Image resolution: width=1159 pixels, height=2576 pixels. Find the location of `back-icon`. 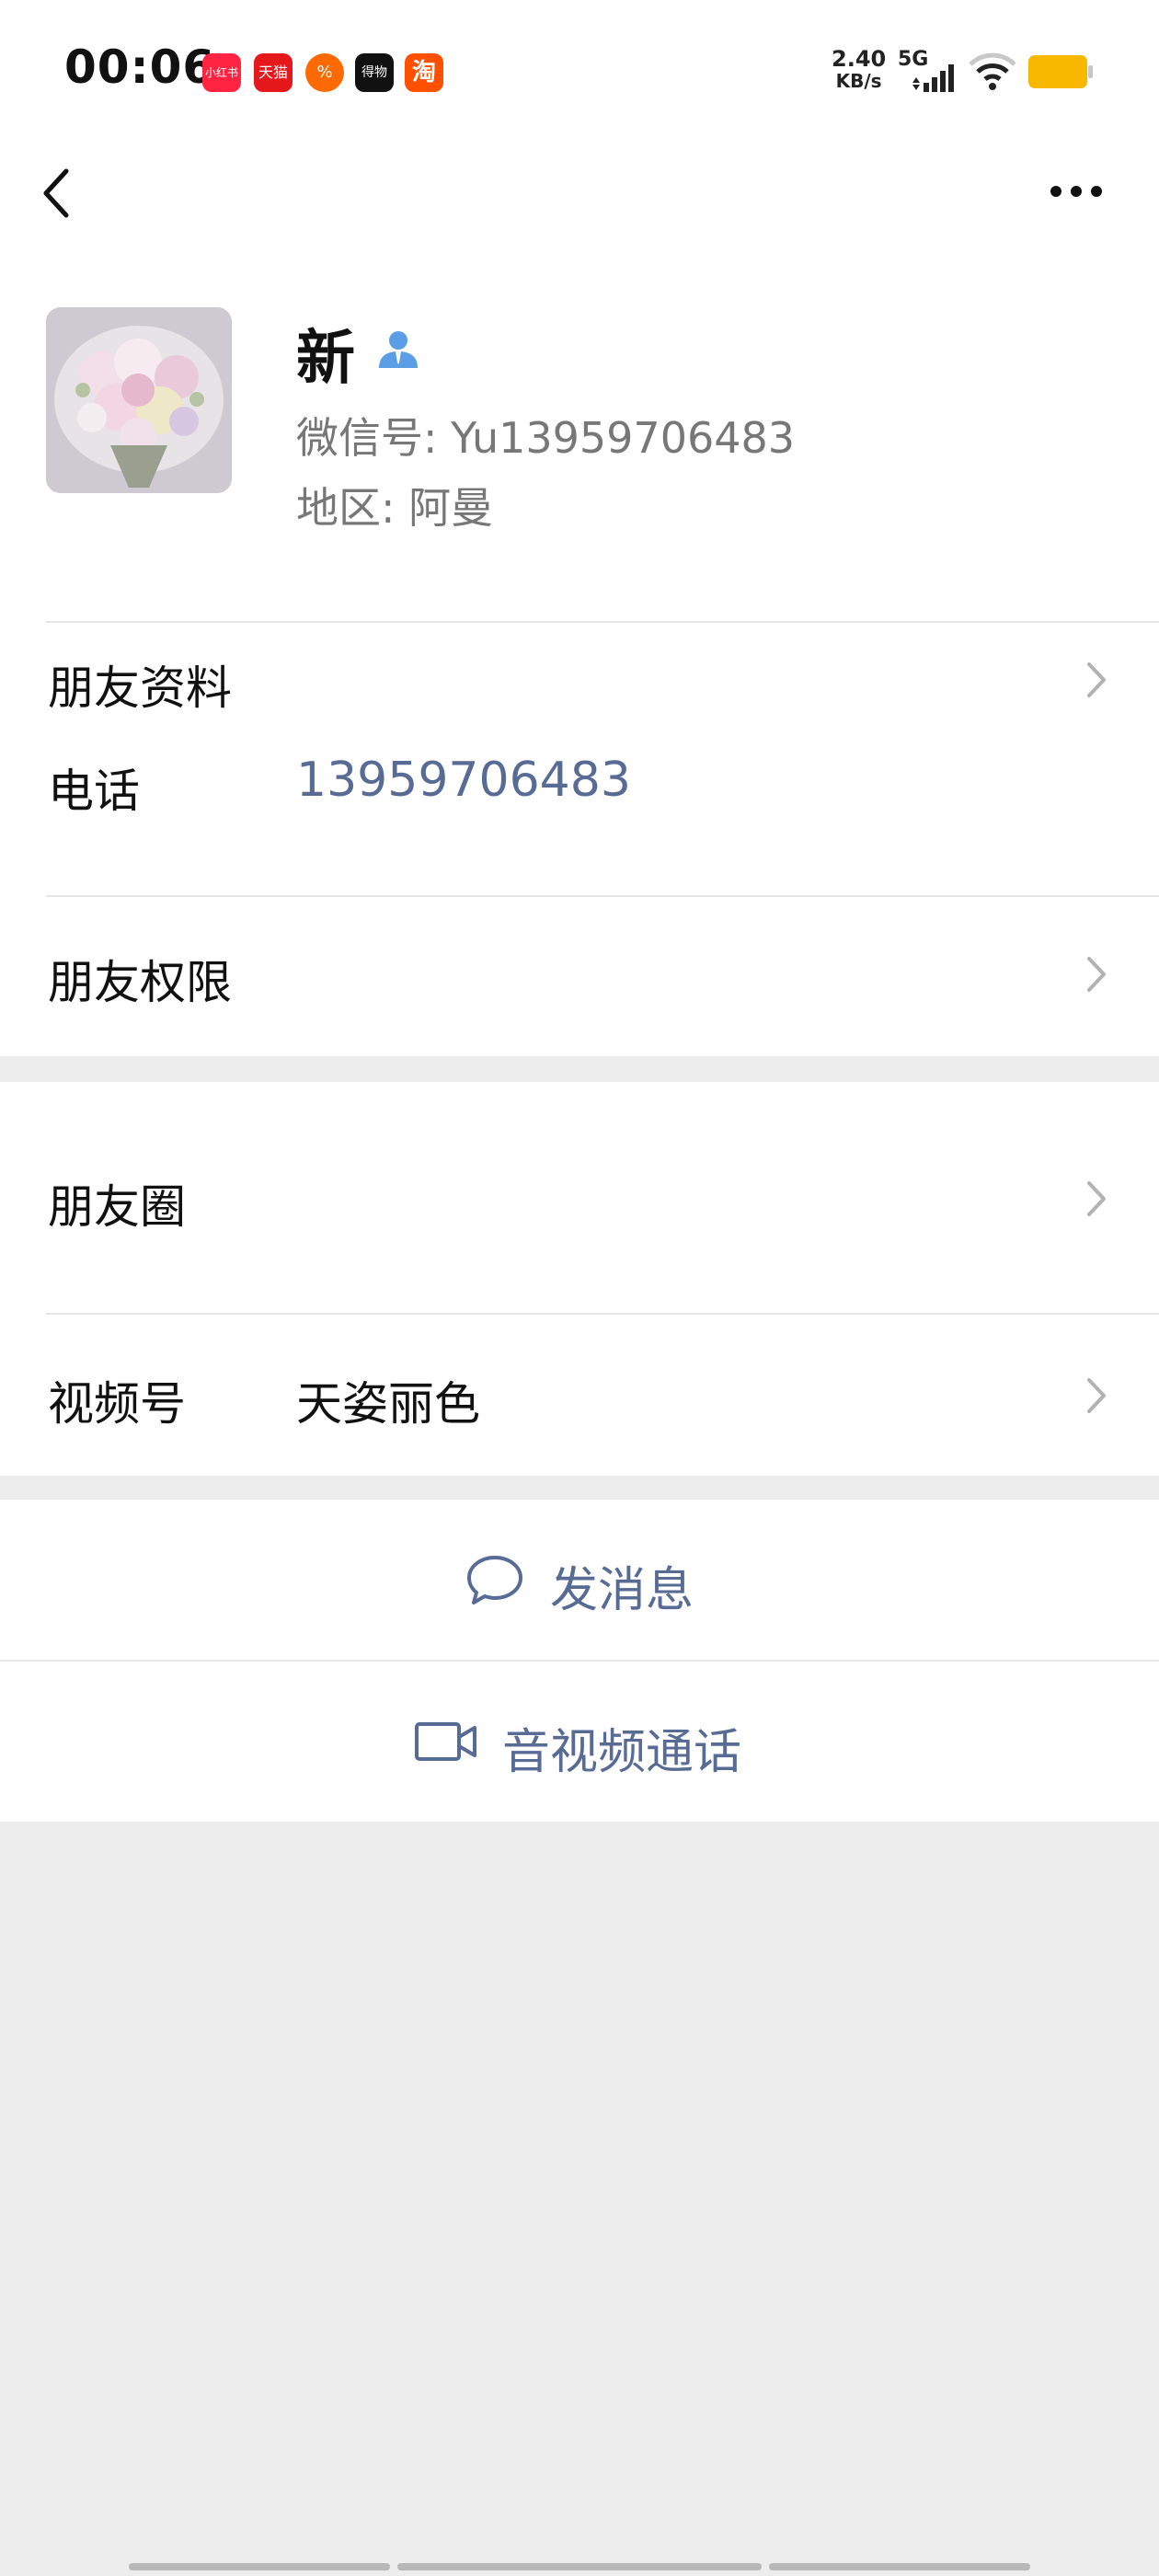

back-icon is located at coordinates (60, 193).